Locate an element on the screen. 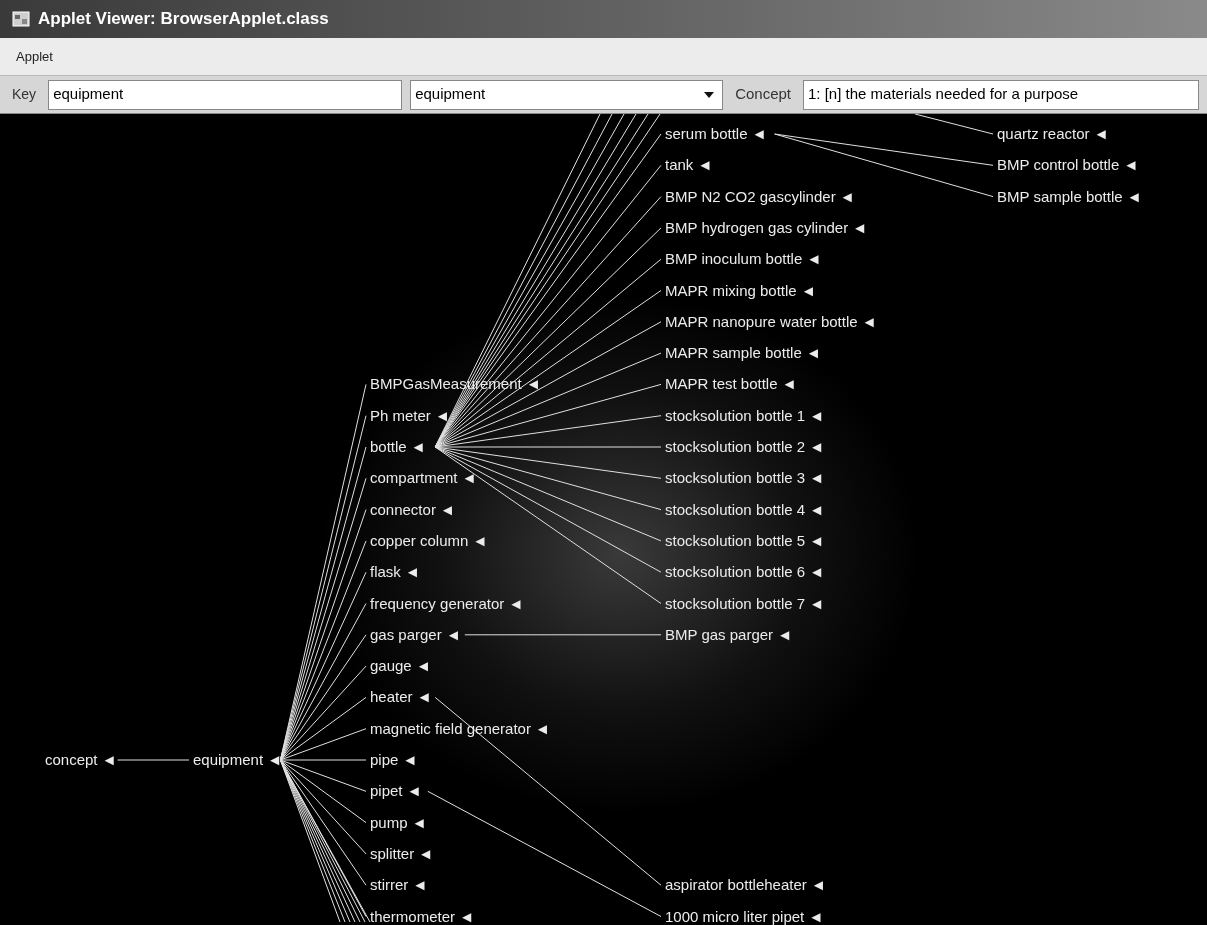 The image size is (1207, 925). node-label: copper column ◄ is located at coordinates (429, 540).